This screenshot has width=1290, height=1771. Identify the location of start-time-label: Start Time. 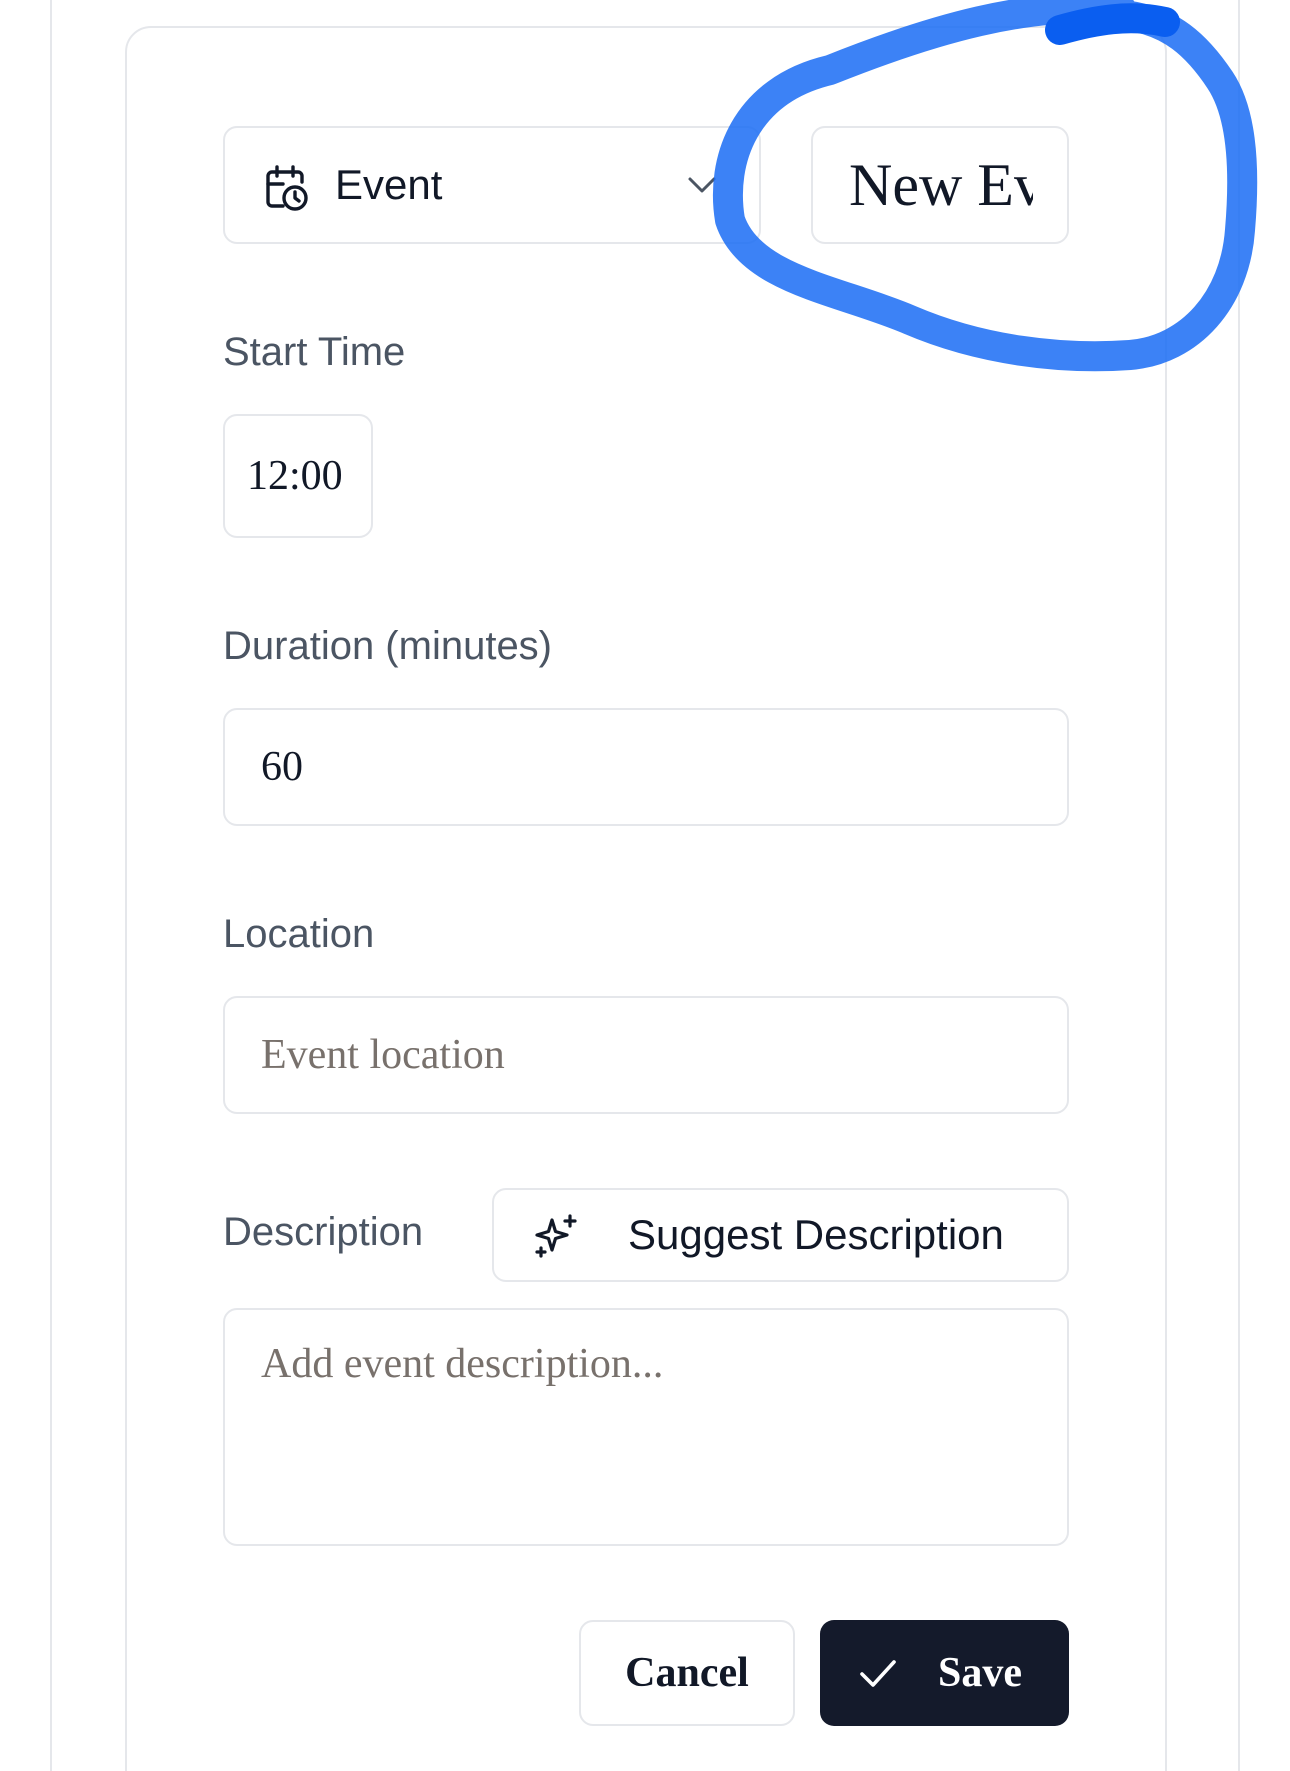
(314, 352).